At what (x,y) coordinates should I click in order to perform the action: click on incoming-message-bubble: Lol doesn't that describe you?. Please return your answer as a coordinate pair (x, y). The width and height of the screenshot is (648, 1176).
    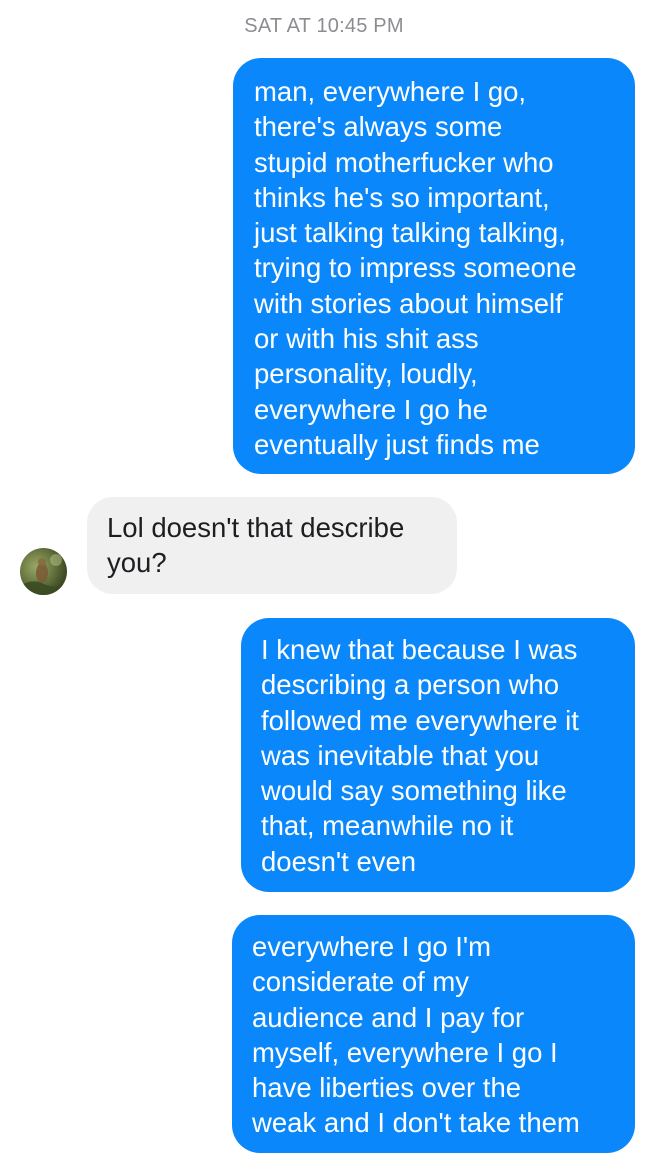
    Looking at the image, I should click on (272, 545).